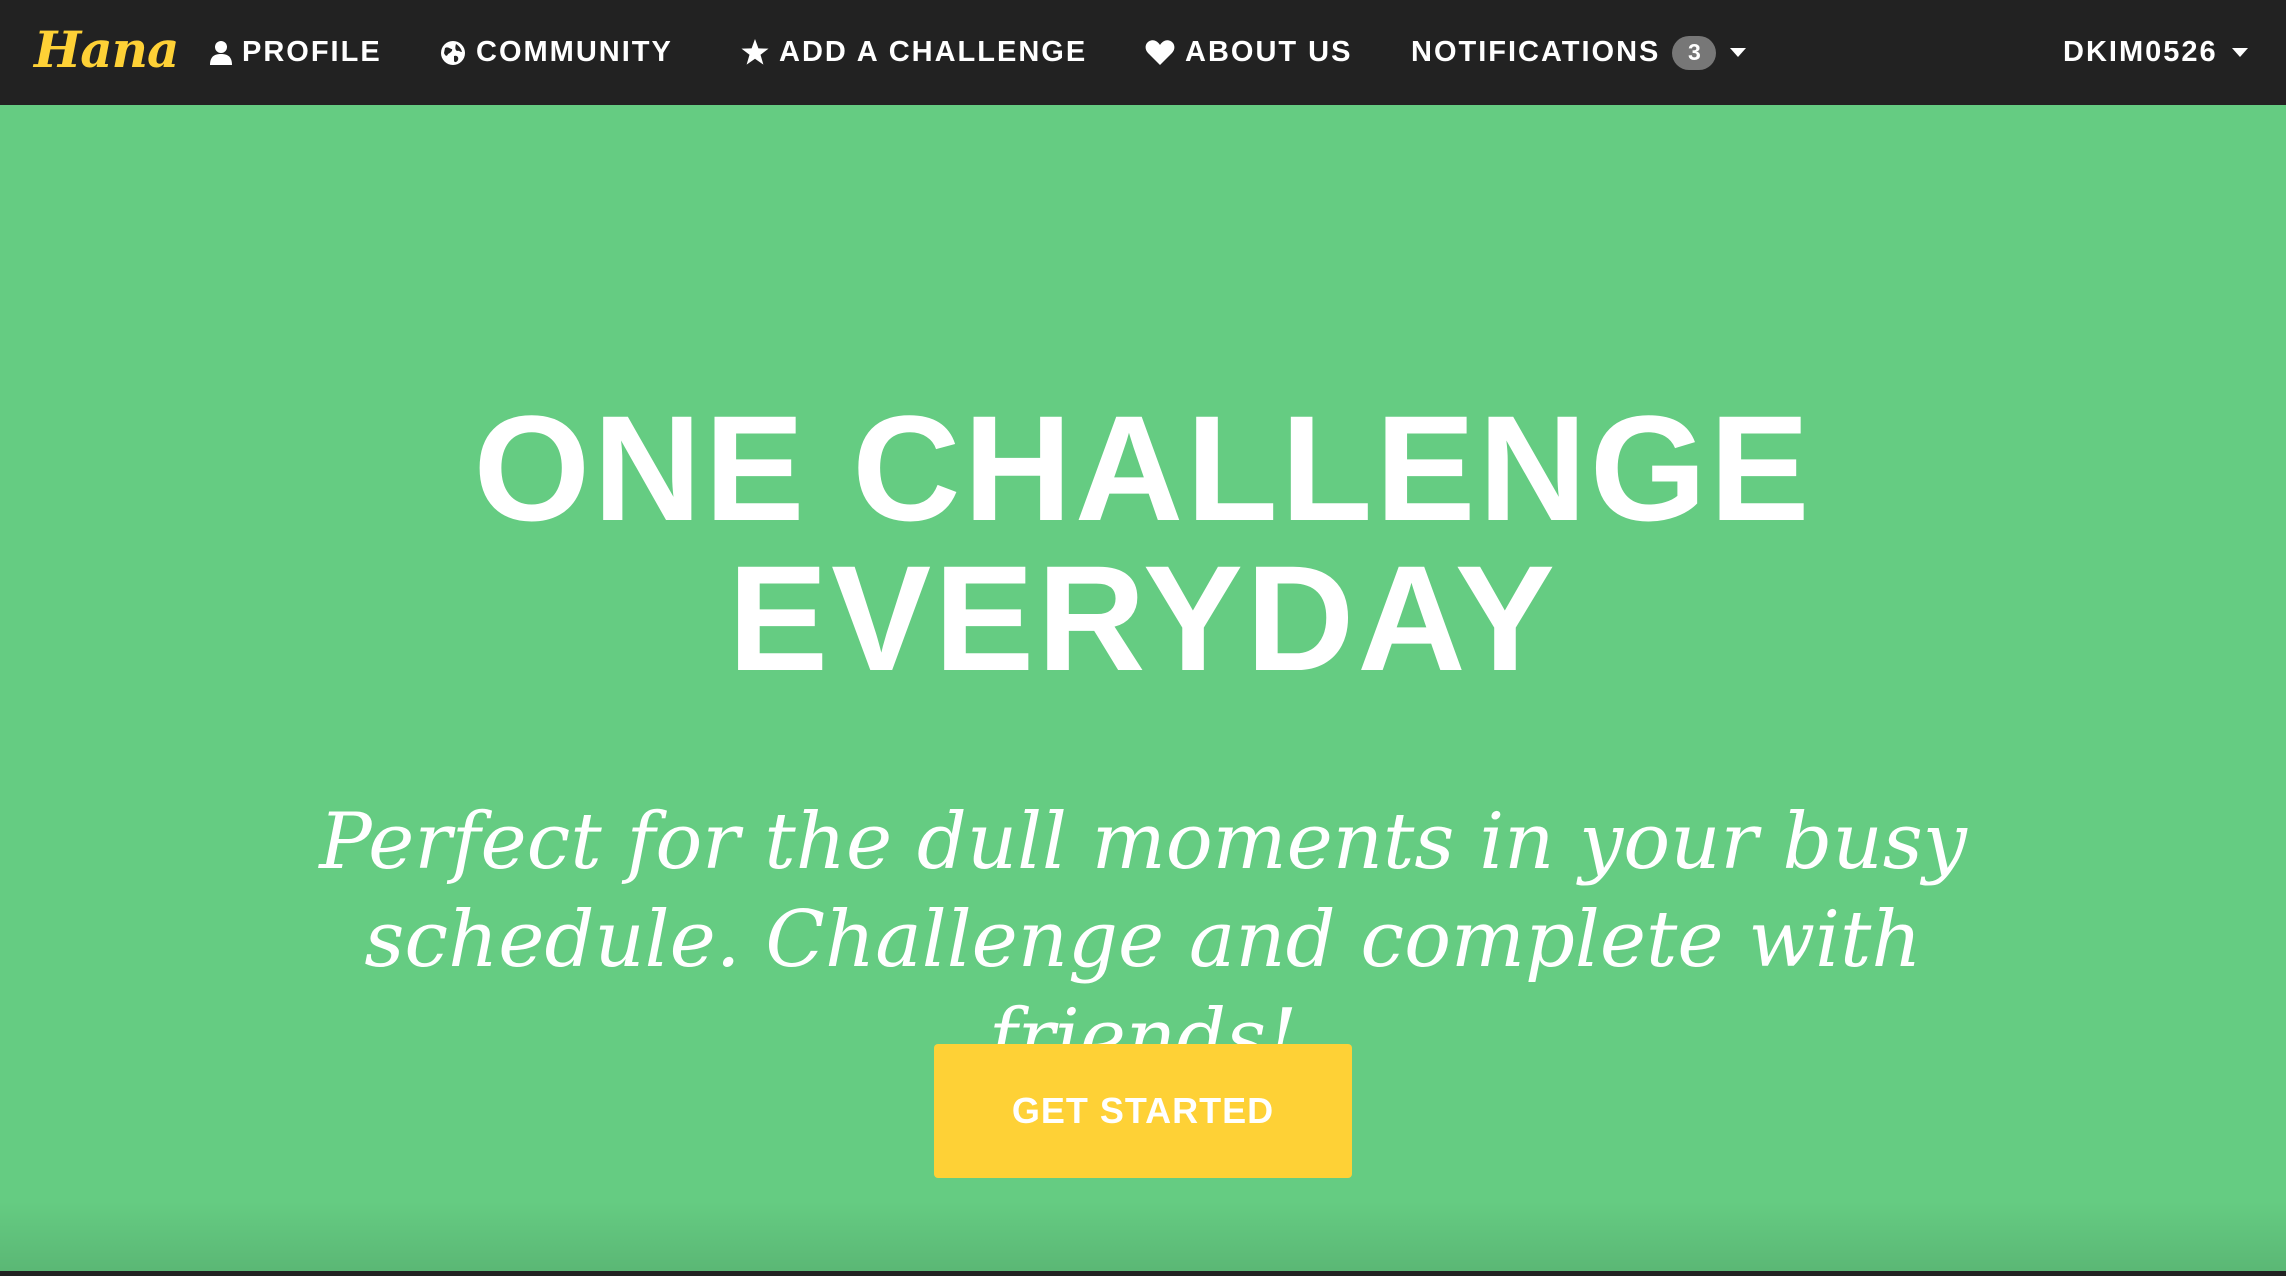 Image resolution: width=2286 pixels, height=1276 pixels. Describe the element at coordinates (933, 52) in the screenshot. I see `nav-add-challenge-label: ADD A CHALLENGE` at that location.